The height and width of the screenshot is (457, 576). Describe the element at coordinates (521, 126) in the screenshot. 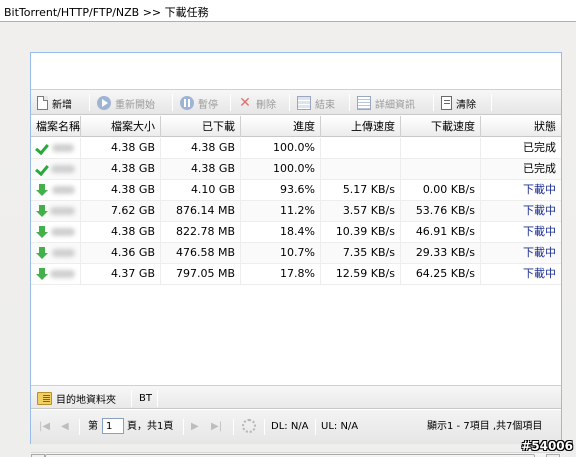

I see `column-header-status: 狀態` at that location.